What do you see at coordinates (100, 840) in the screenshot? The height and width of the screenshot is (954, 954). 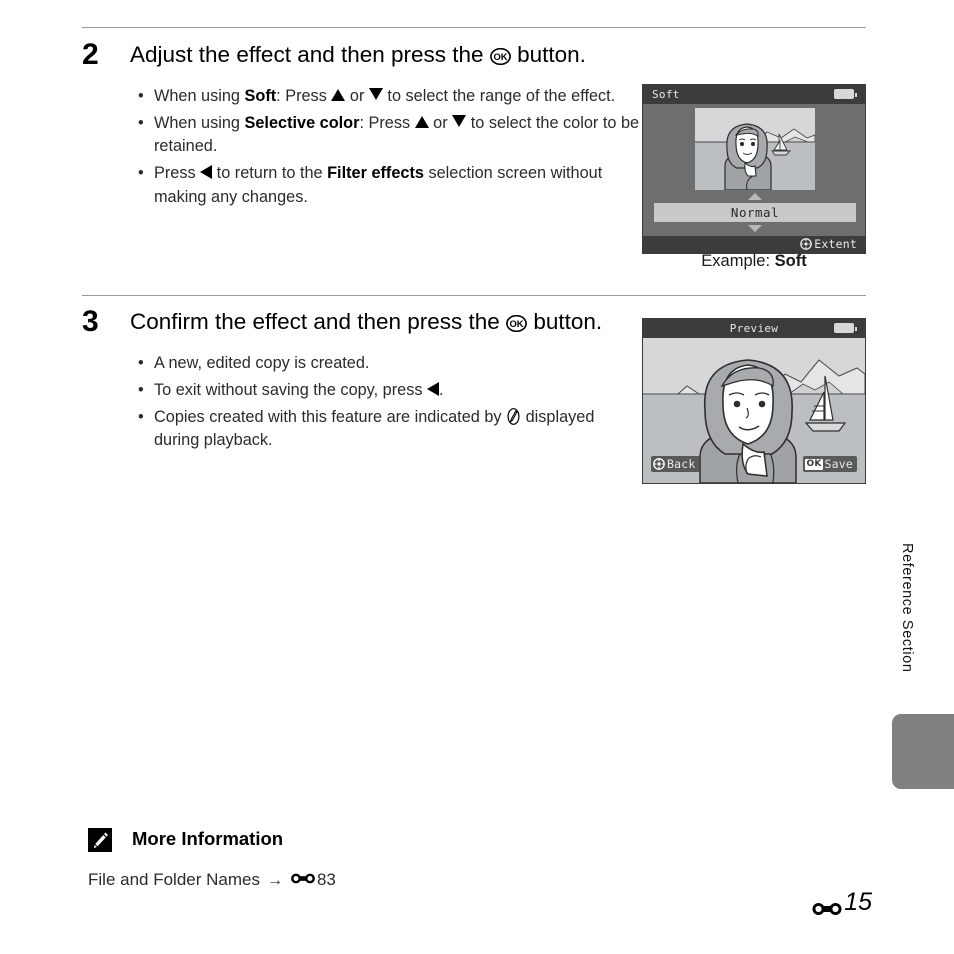 I see `pencil-note-icon` at bounding box center [100, 840].